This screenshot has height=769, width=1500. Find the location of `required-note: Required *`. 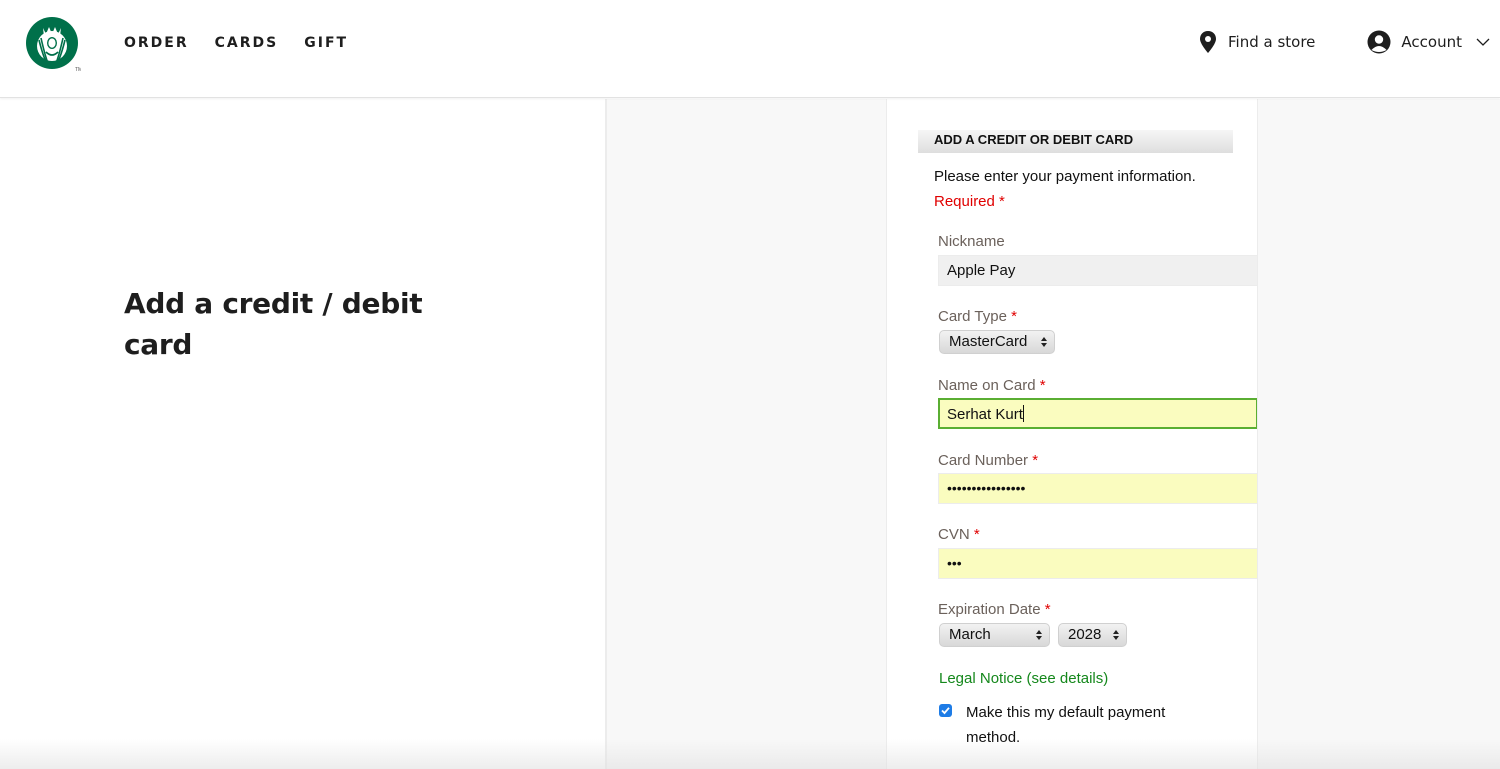

required-note: Required * is located at coordinates (969, 201).